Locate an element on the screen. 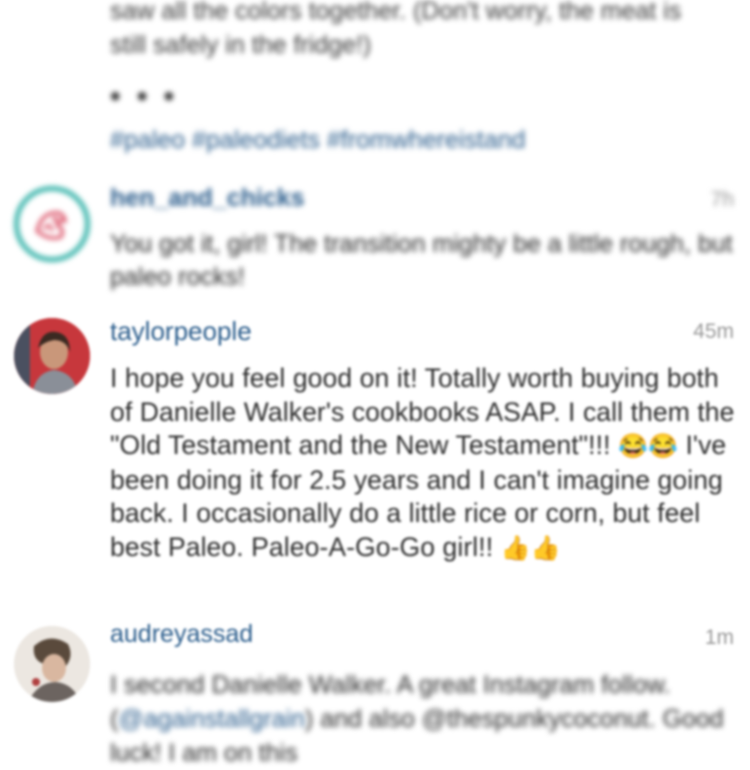  thumbs-up-emoji: 👍👍 is located at coordinates (530, 548).